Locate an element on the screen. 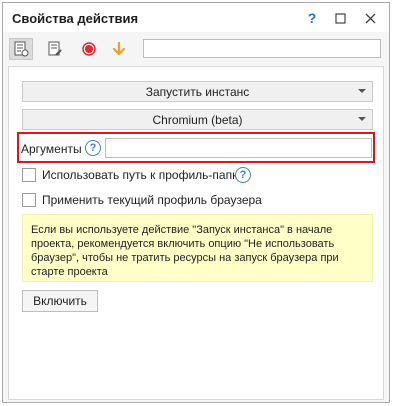  arrow-down-icon is located at coordinates (119, 48).